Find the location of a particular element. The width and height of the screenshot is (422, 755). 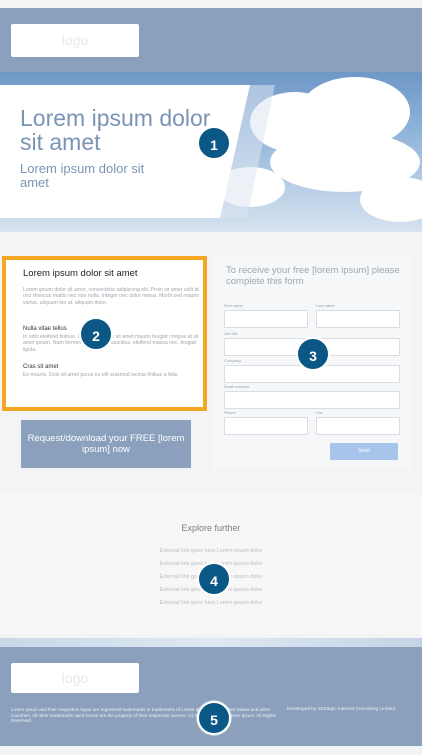

phone-label: Phone is located at coordinates (230, 412).